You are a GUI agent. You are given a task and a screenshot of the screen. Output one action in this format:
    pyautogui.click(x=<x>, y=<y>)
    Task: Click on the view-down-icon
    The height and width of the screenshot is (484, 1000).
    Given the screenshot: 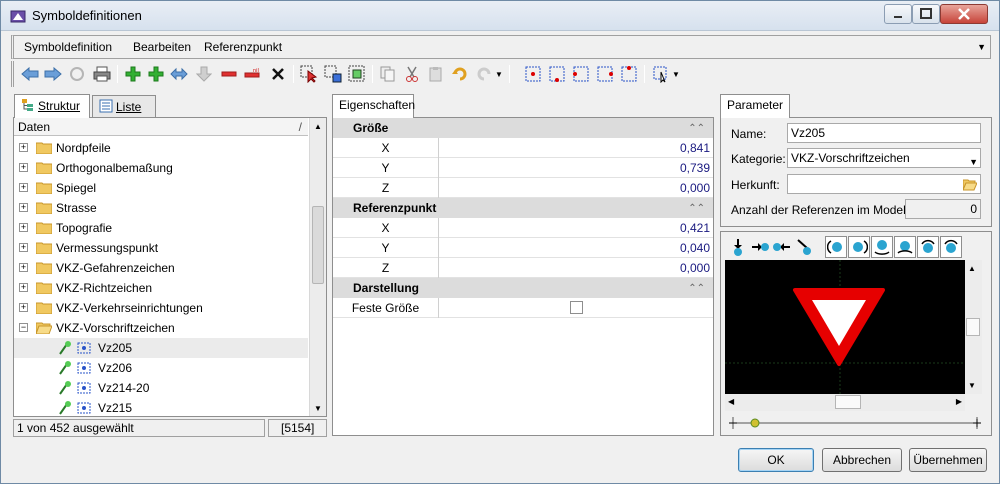 What is the action you would take?
    pyautogui.click(x=738, y=247)
    